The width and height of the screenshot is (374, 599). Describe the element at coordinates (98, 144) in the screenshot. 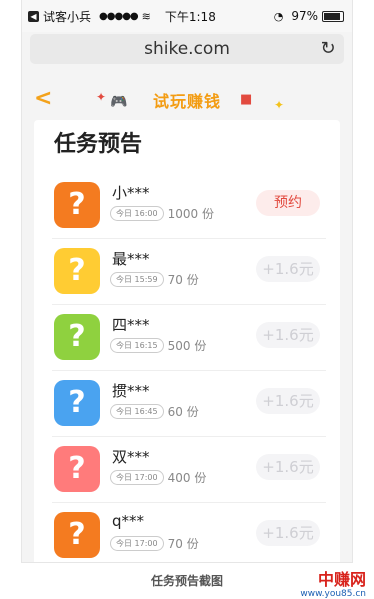

I see `section-title: 任务预告` at that location.